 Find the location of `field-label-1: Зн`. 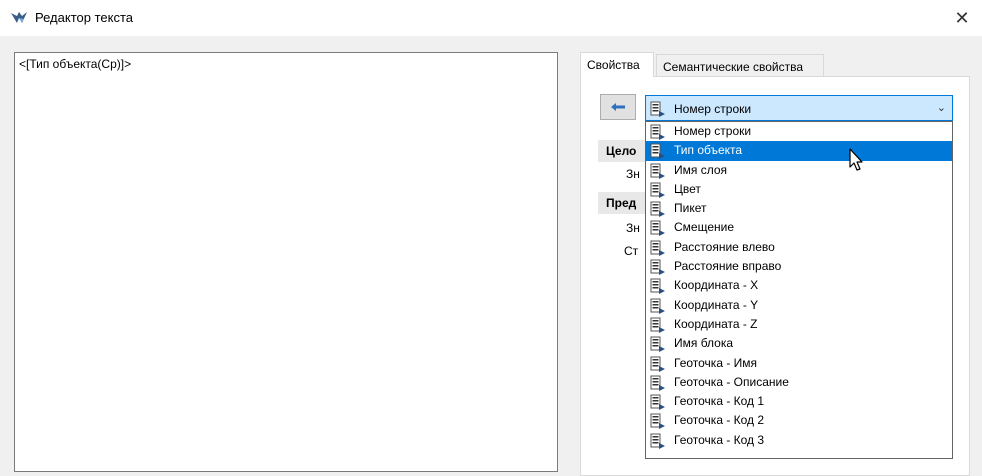

field-label-1: Зн is located at coordinates (633, 174).